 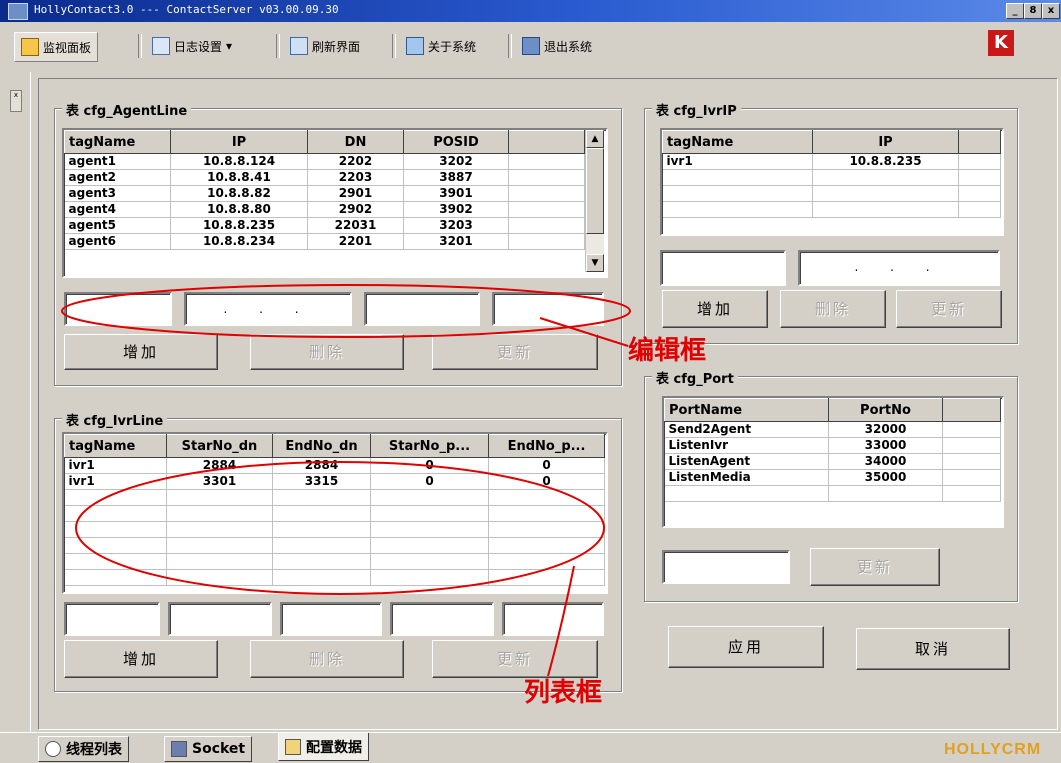 What do you see at coordinates (993, 749) in the screenshot?
I see `brand-text: HOLLYCRM` at bounding box center [993, 749].